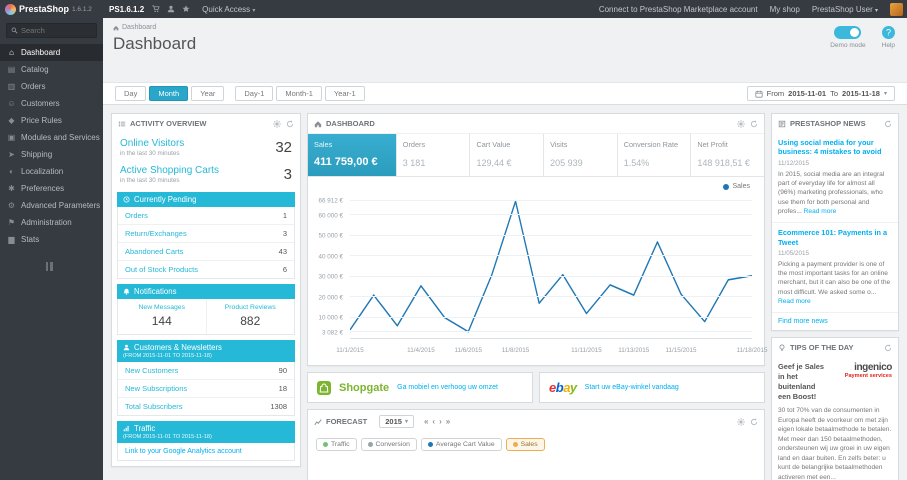  I want to click on range-day-1-button: Day-1, so click(254, 93).